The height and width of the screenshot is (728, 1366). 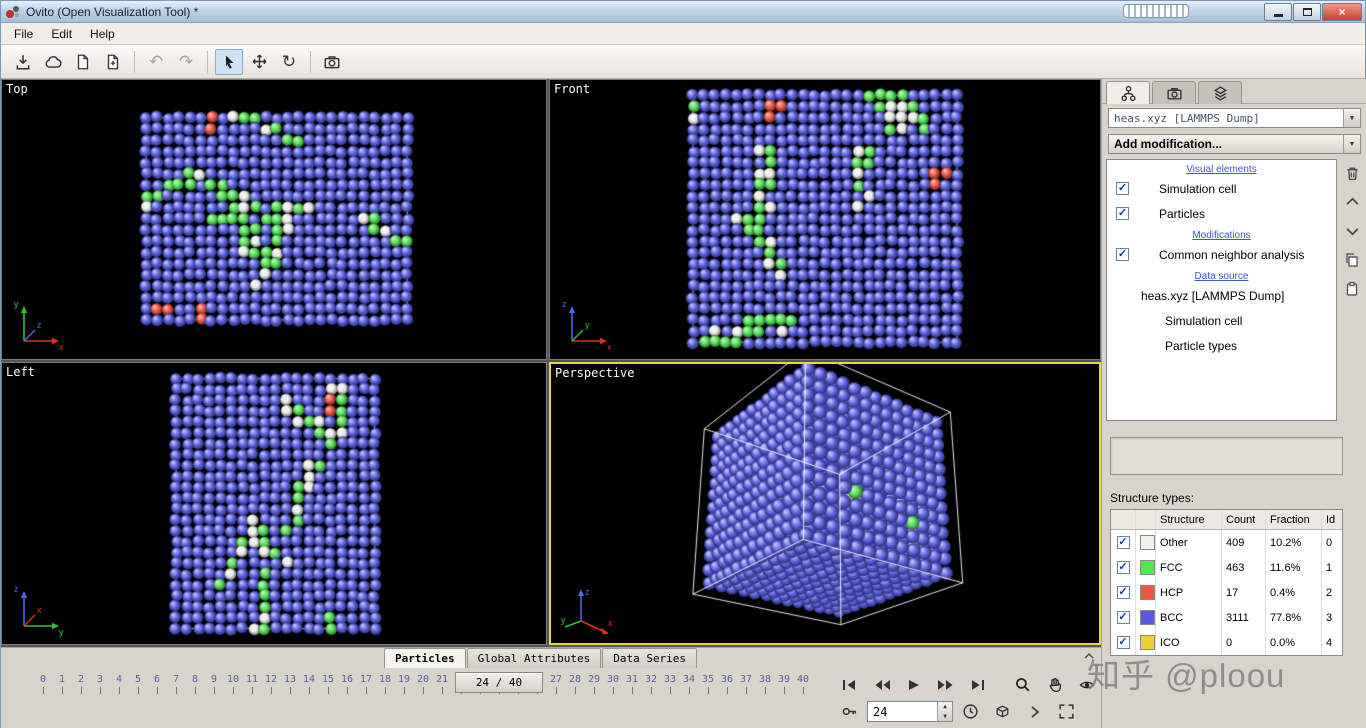 I want to click on maximize-button, so click(x=1307, y=11).